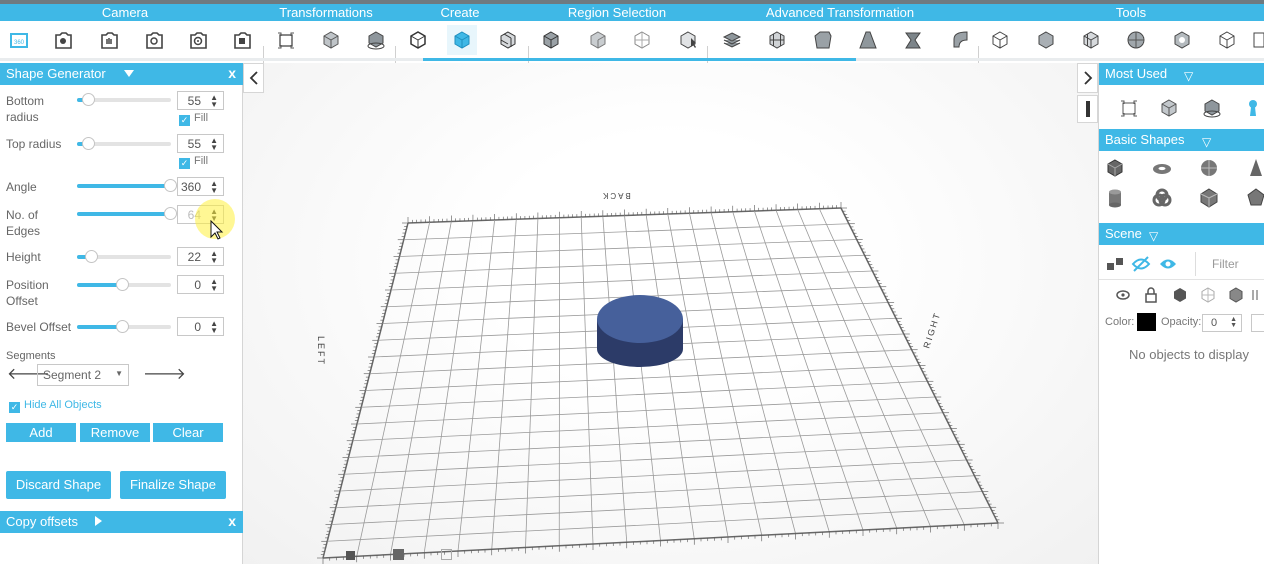 This screenshot has width=1264, height=564. I want to click on add-button: Add, so click(41, 432).